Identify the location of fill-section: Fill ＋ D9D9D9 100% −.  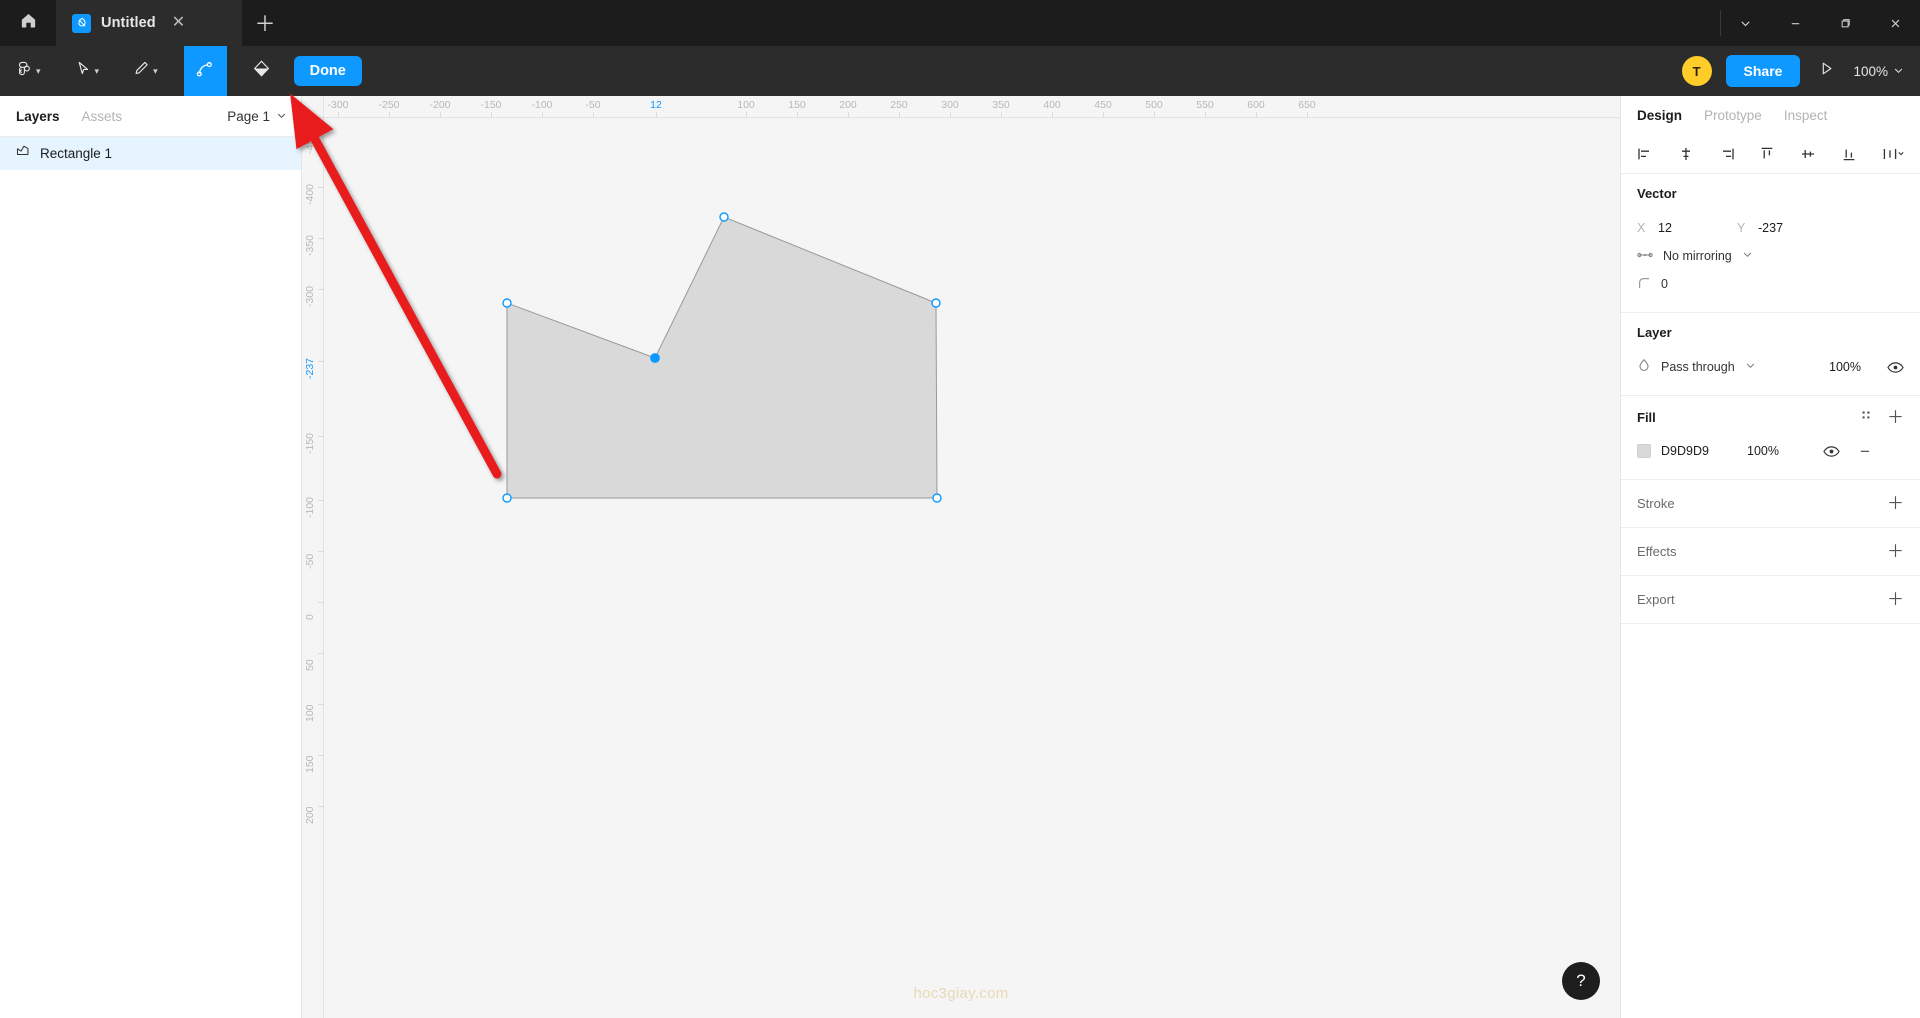
(1770, 438).